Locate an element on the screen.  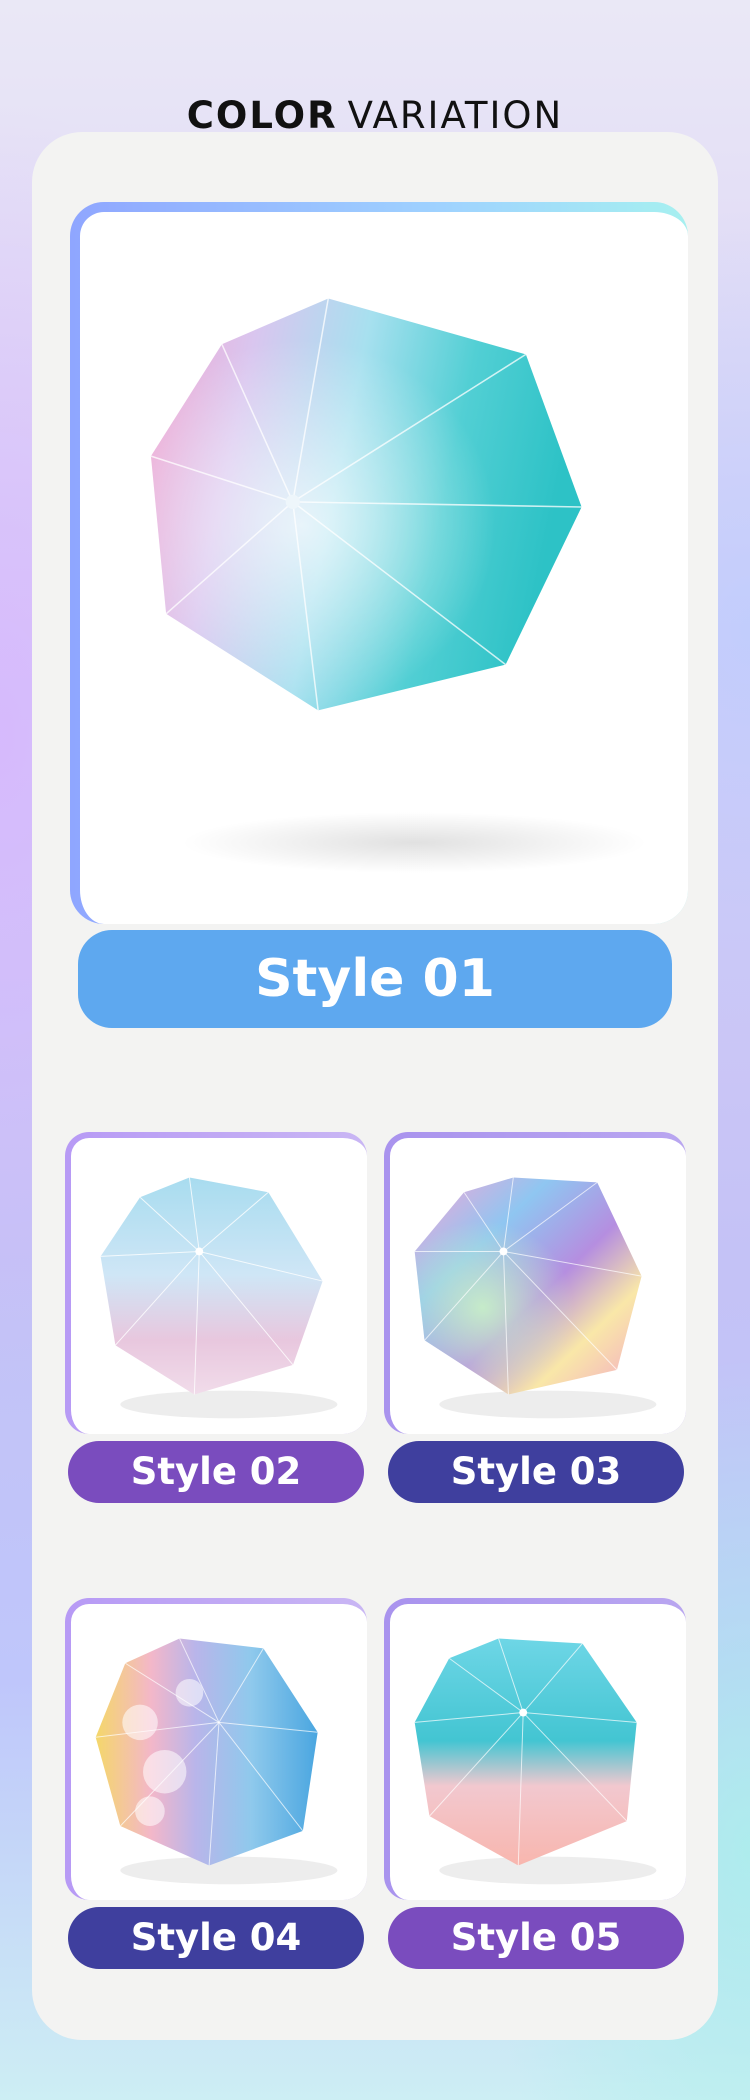
style-05-image-frame is located at coordinates (535, 1749).